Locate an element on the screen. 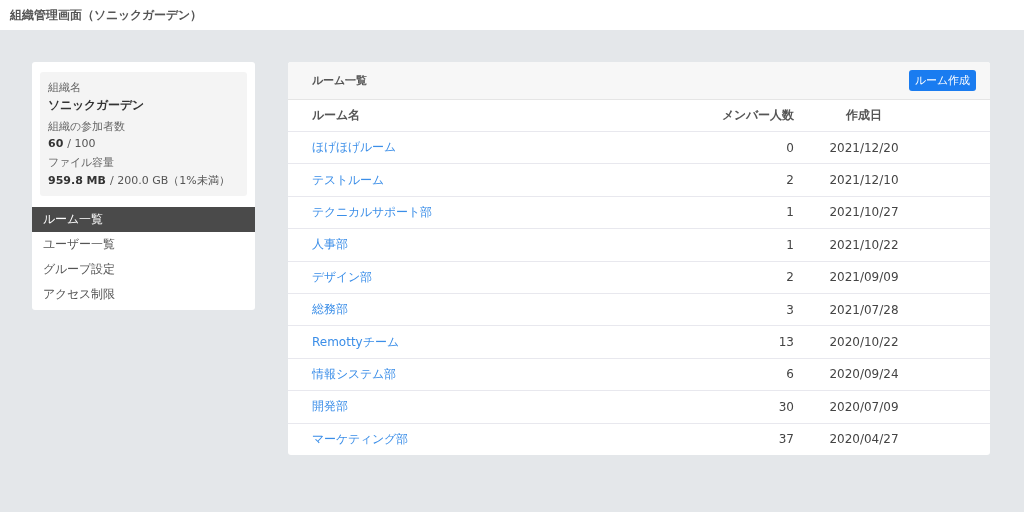 The image size is (1024, 512). room-link: ほげほげルーム is located at coordinates (354, 147).